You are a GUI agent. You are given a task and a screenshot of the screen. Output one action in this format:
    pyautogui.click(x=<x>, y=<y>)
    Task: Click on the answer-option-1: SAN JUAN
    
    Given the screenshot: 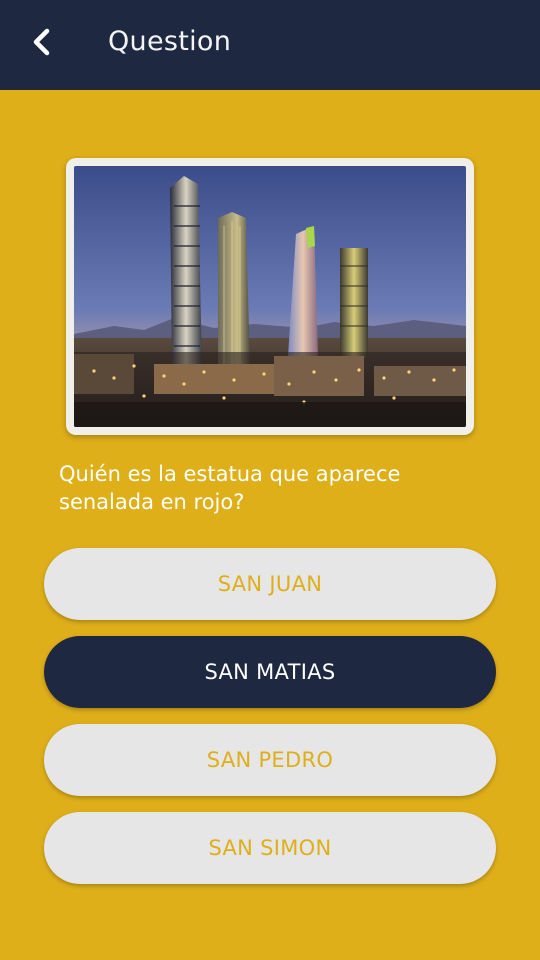 What is the action you would take?
    pyautogui.click(x=270, y=584)
    